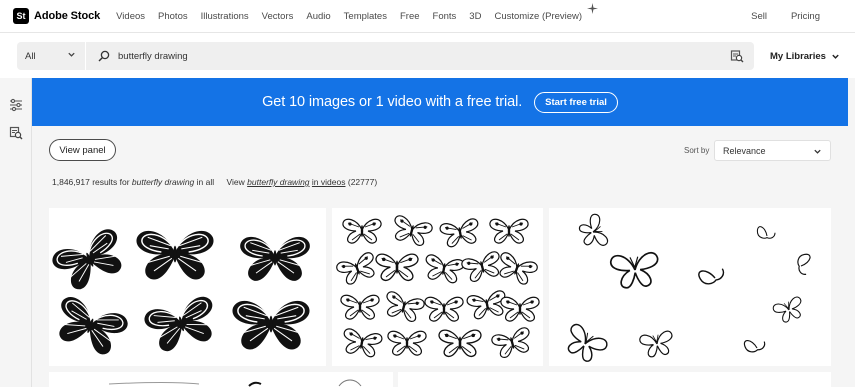 Image resolution: width=855 pixels, height=387 pixels. Describe the element at coordinates (798, 56) in the screenshot. I see `my-libraries-label: My Libraries` at that location.